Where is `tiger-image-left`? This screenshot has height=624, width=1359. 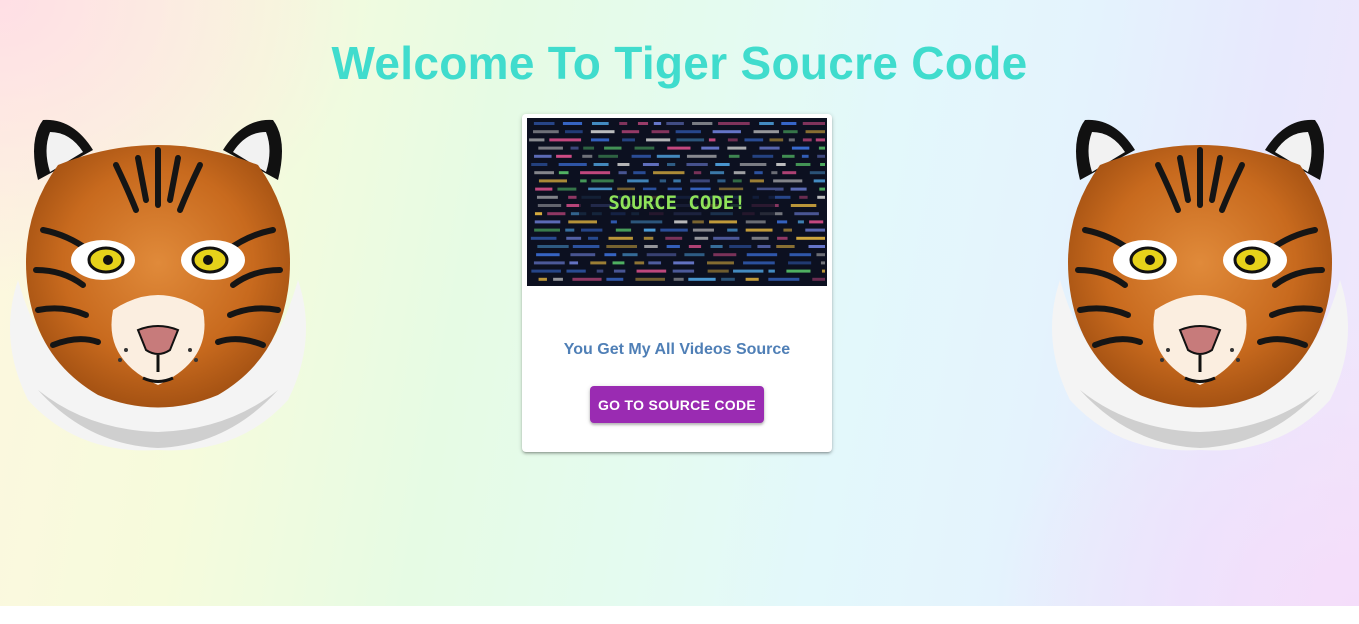 tiger-image-left is located at coordinates (158, 285).